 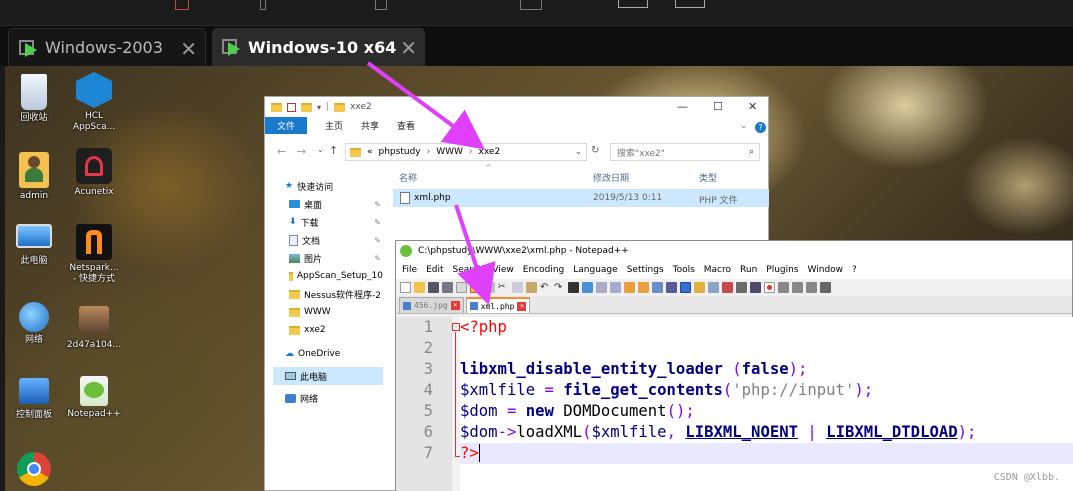 I want to click on open-file-icon, so click(x=419, y=287).